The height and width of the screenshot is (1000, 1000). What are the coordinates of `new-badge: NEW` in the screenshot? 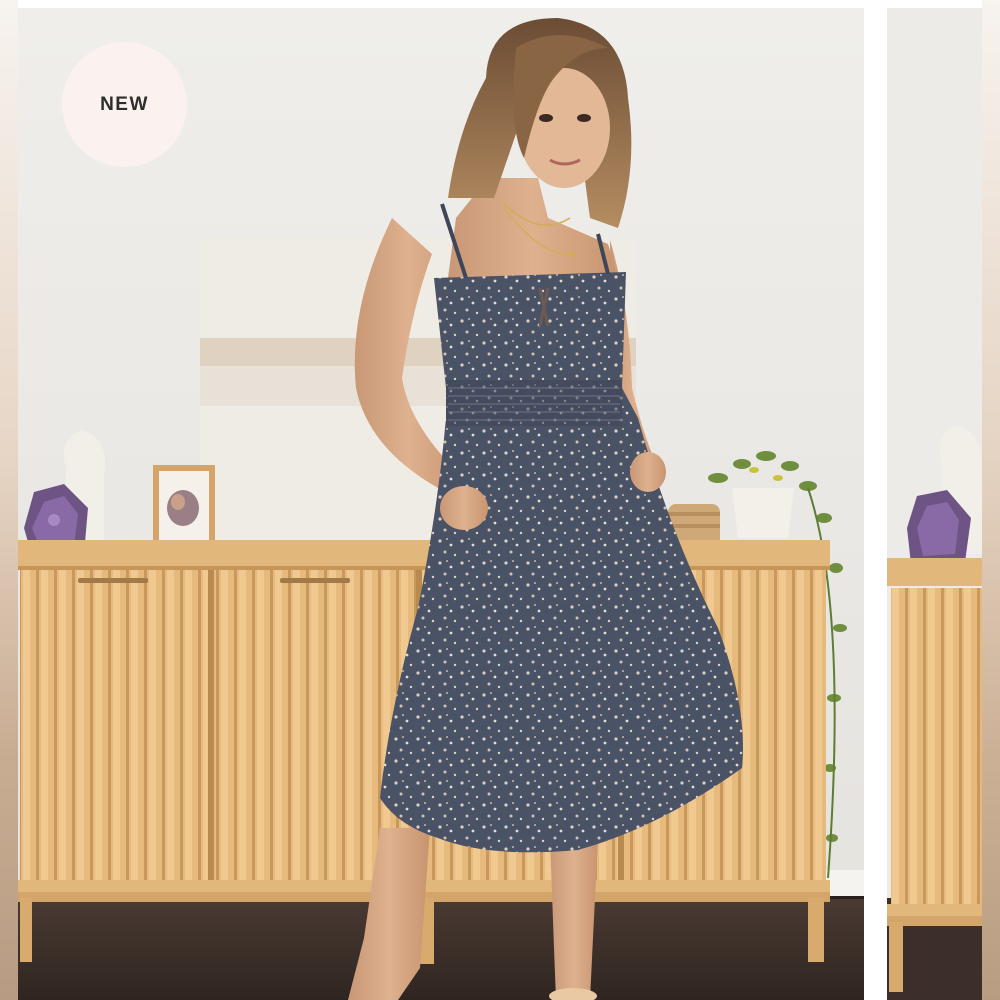 It's located at (124, 104).